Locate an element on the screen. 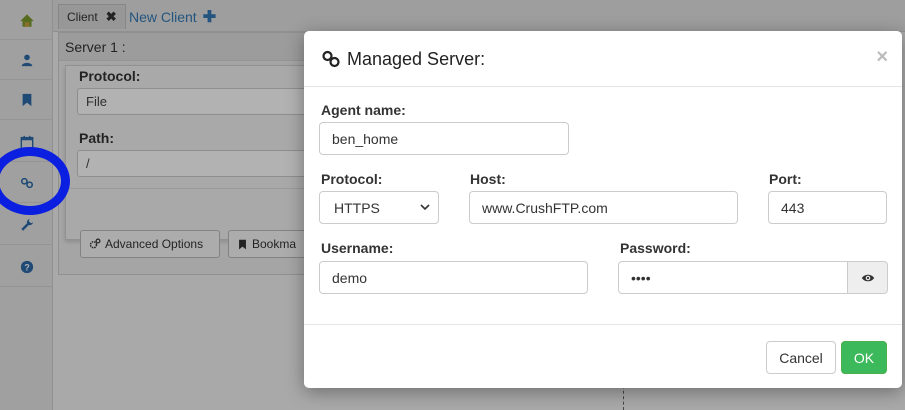 This screenshot has width=905, height=410. link-icon is located at coordinates (331, 59).